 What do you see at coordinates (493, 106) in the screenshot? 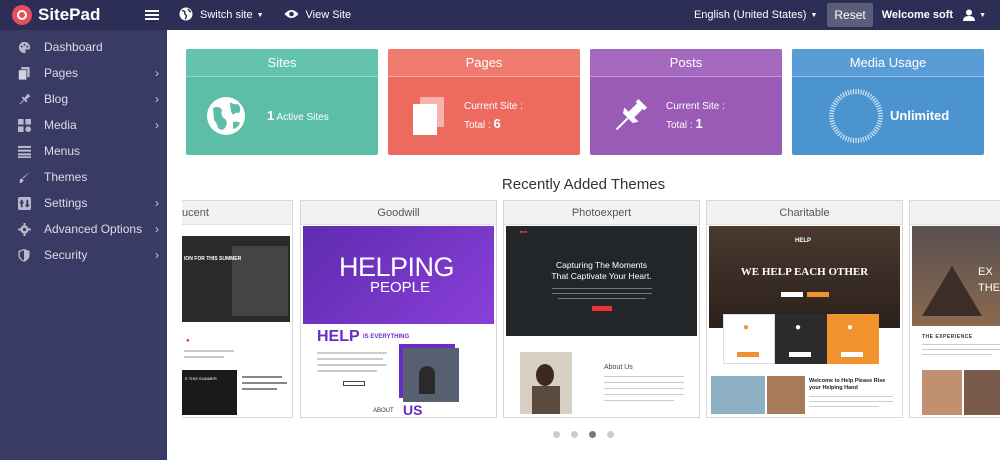
I see `pages-current-site: Current Site :` at bounding box center [493, 106].